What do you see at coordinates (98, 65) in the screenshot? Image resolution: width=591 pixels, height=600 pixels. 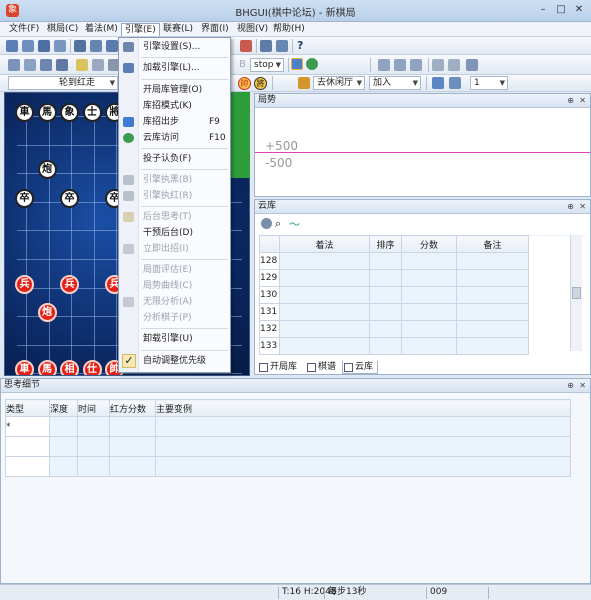 I see `magnifier-icon` at bounding box center [98, 65].